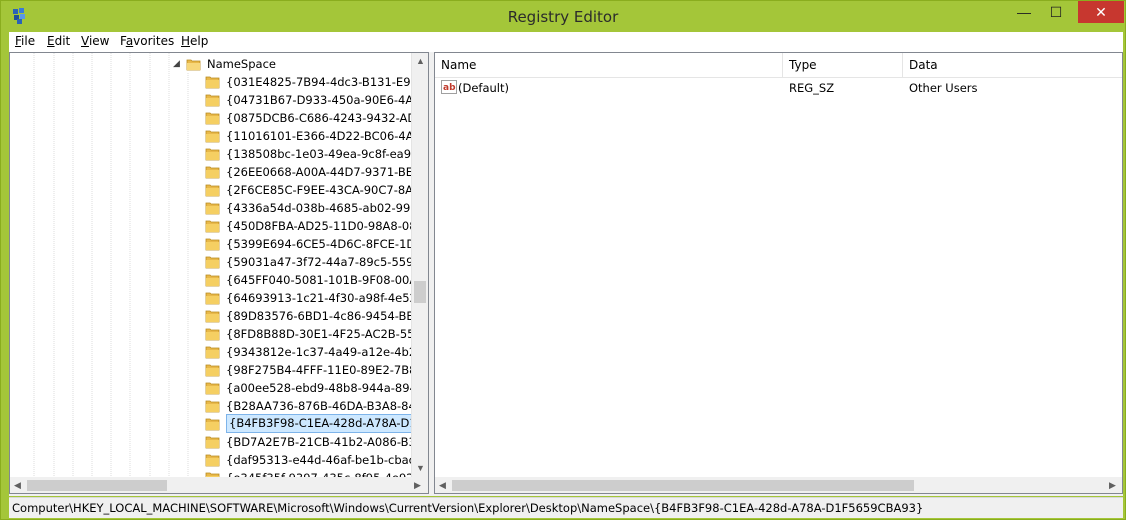 The width and height of the screenshot is (1126, 520). Describe the element at coordinates (327, 262) in the screenshot. I see `tree-node-label: {59031a47-3f72-44a7-89c5-5595fe6I` at that location.